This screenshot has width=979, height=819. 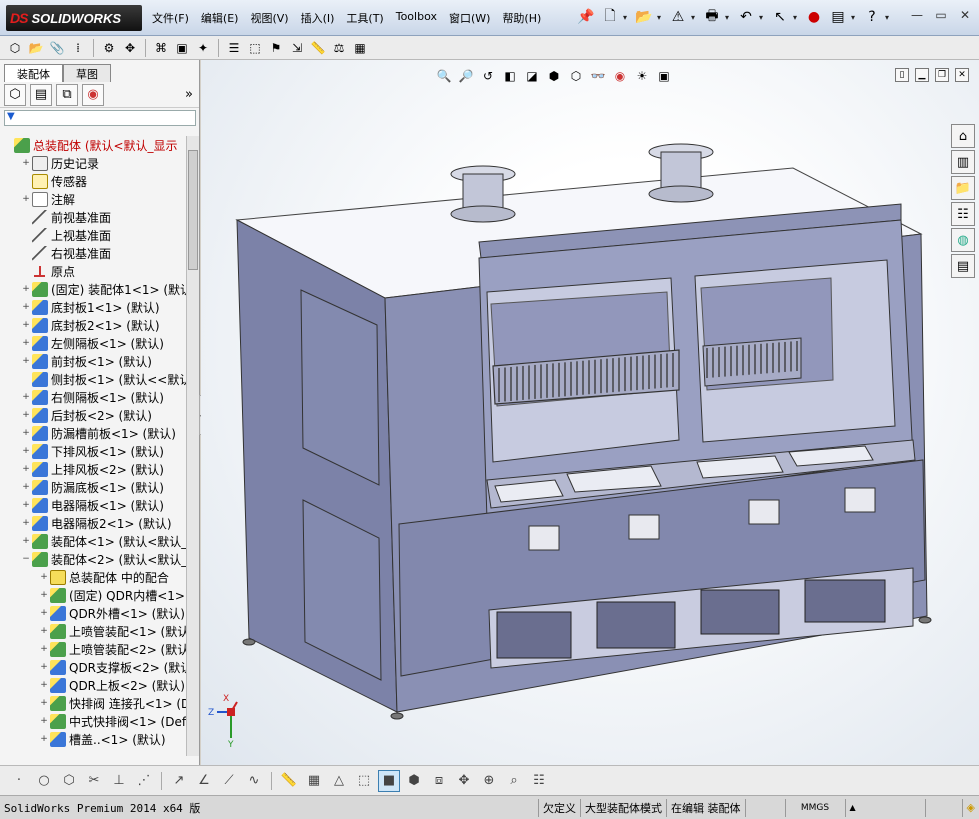 What do you see at coordinates (364, 781) in the screenshot?
I see `box-icon: ⬚` at bounding box center [364, 781].